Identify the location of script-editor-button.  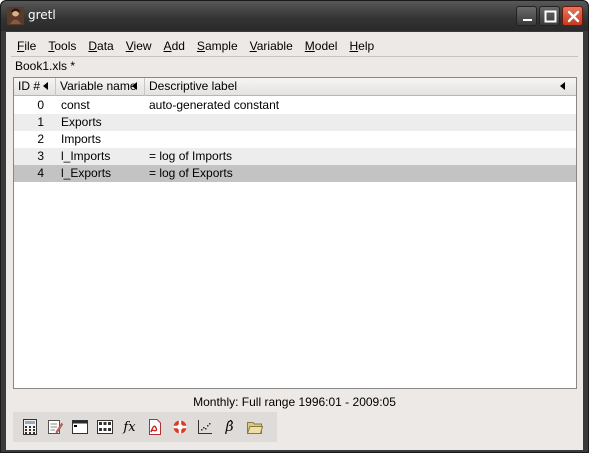
(54, 427).